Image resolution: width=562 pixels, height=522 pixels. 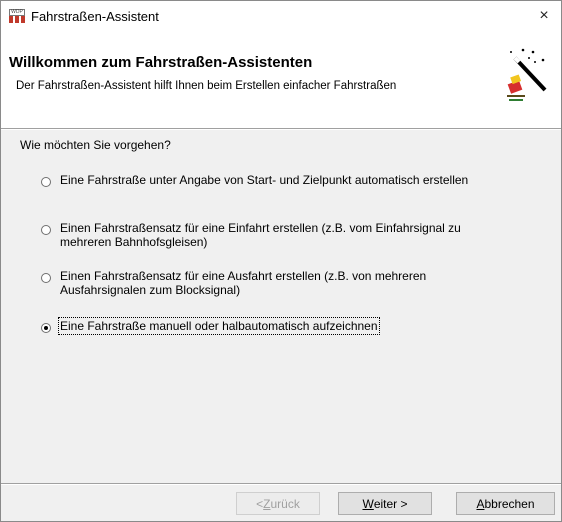 What do you see at coordinates (527, 74) in the screenshot?
I see `magic-wand-icon` at bounding box center [527, 74].